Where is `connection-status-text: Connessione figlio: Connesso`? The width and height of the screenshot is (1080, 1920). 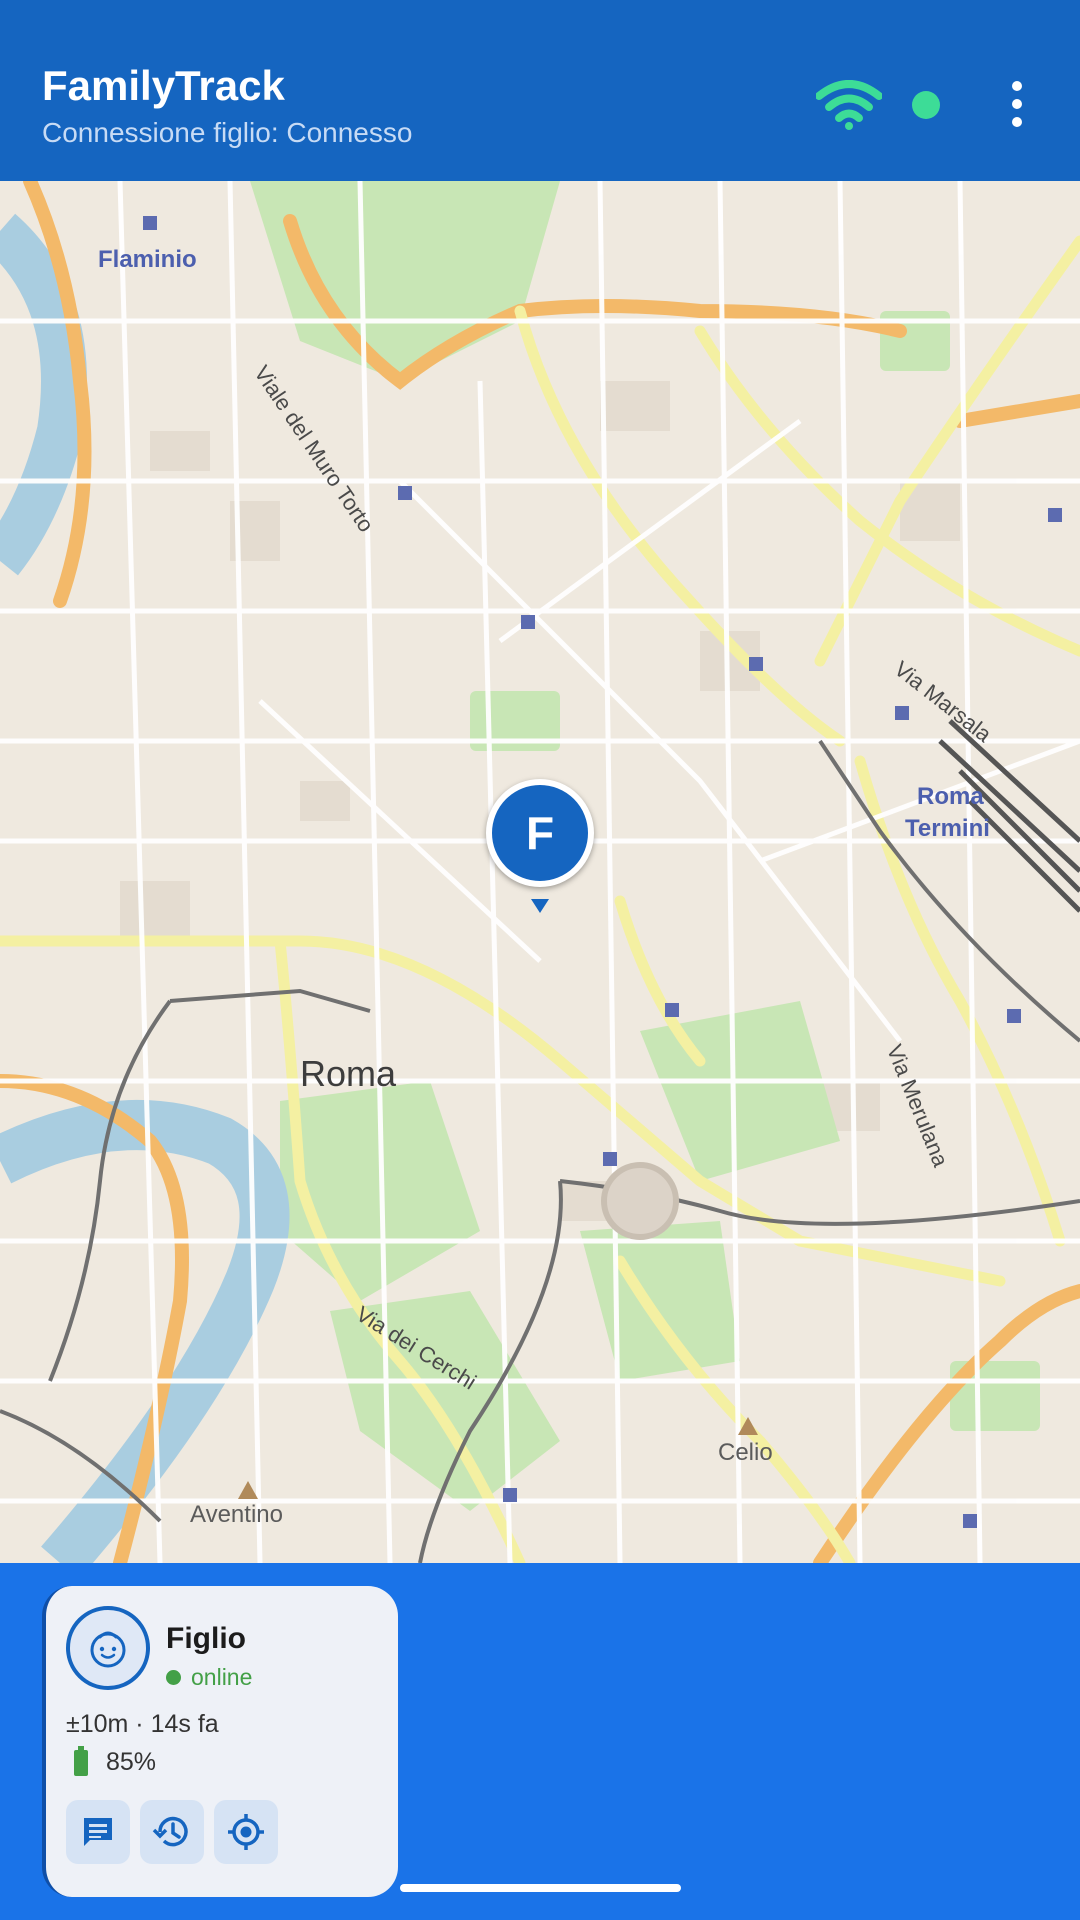
connection-status-text: Connessione figlio: Connesso is located at coordinates (227, 132).